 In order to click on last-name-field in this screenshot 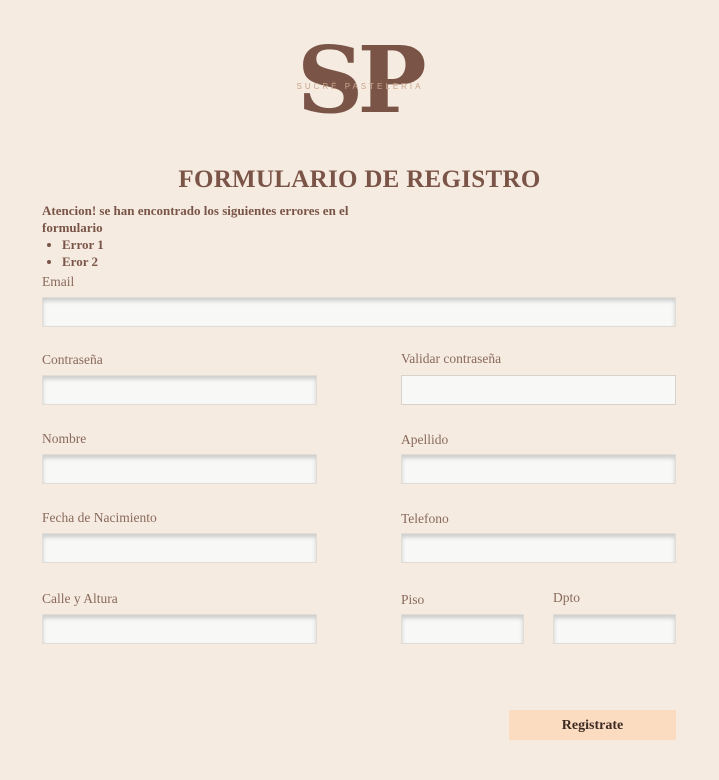, I will do `click(538, 469)`.